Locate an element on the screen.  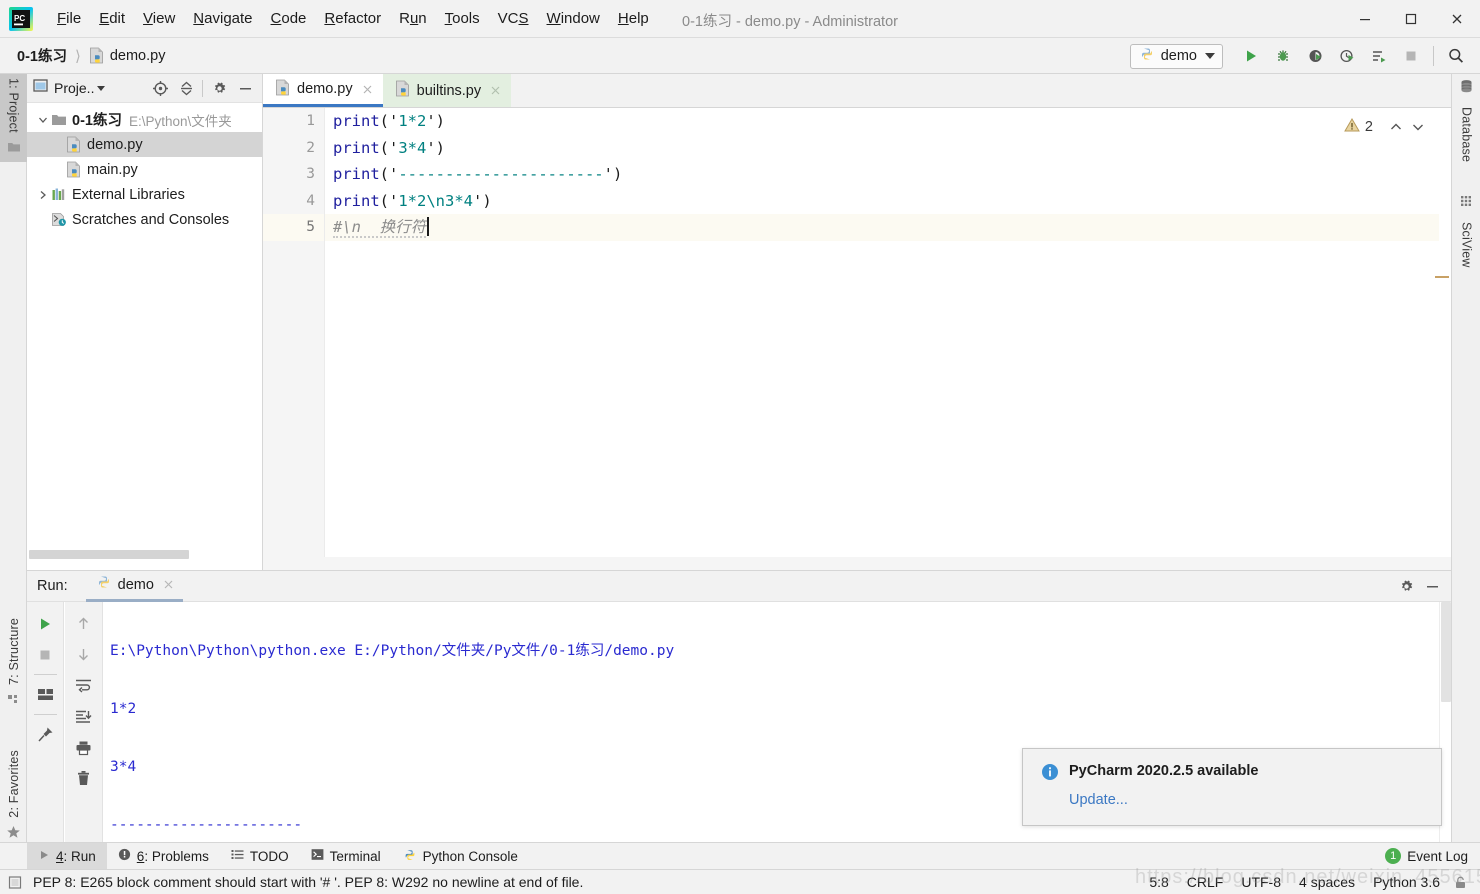
bottom-tab-todo: TODO is located at coordinates (260, 856).